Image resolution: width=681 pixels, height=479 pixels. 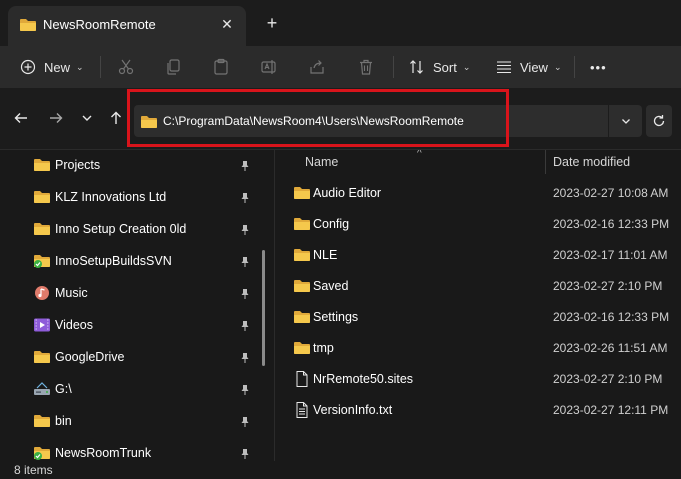 I want to click on status-bar: 8 items, so click(x=340, y=470).